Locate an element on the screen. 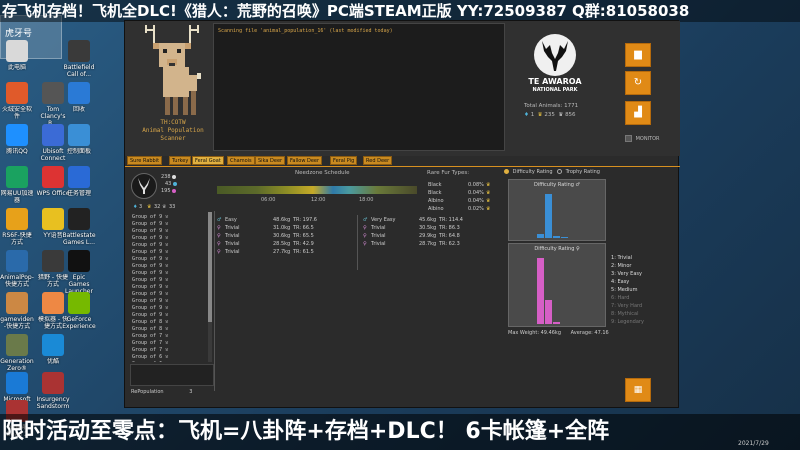  tab-species: Fallow Deer is located at coordinates (305, 160).